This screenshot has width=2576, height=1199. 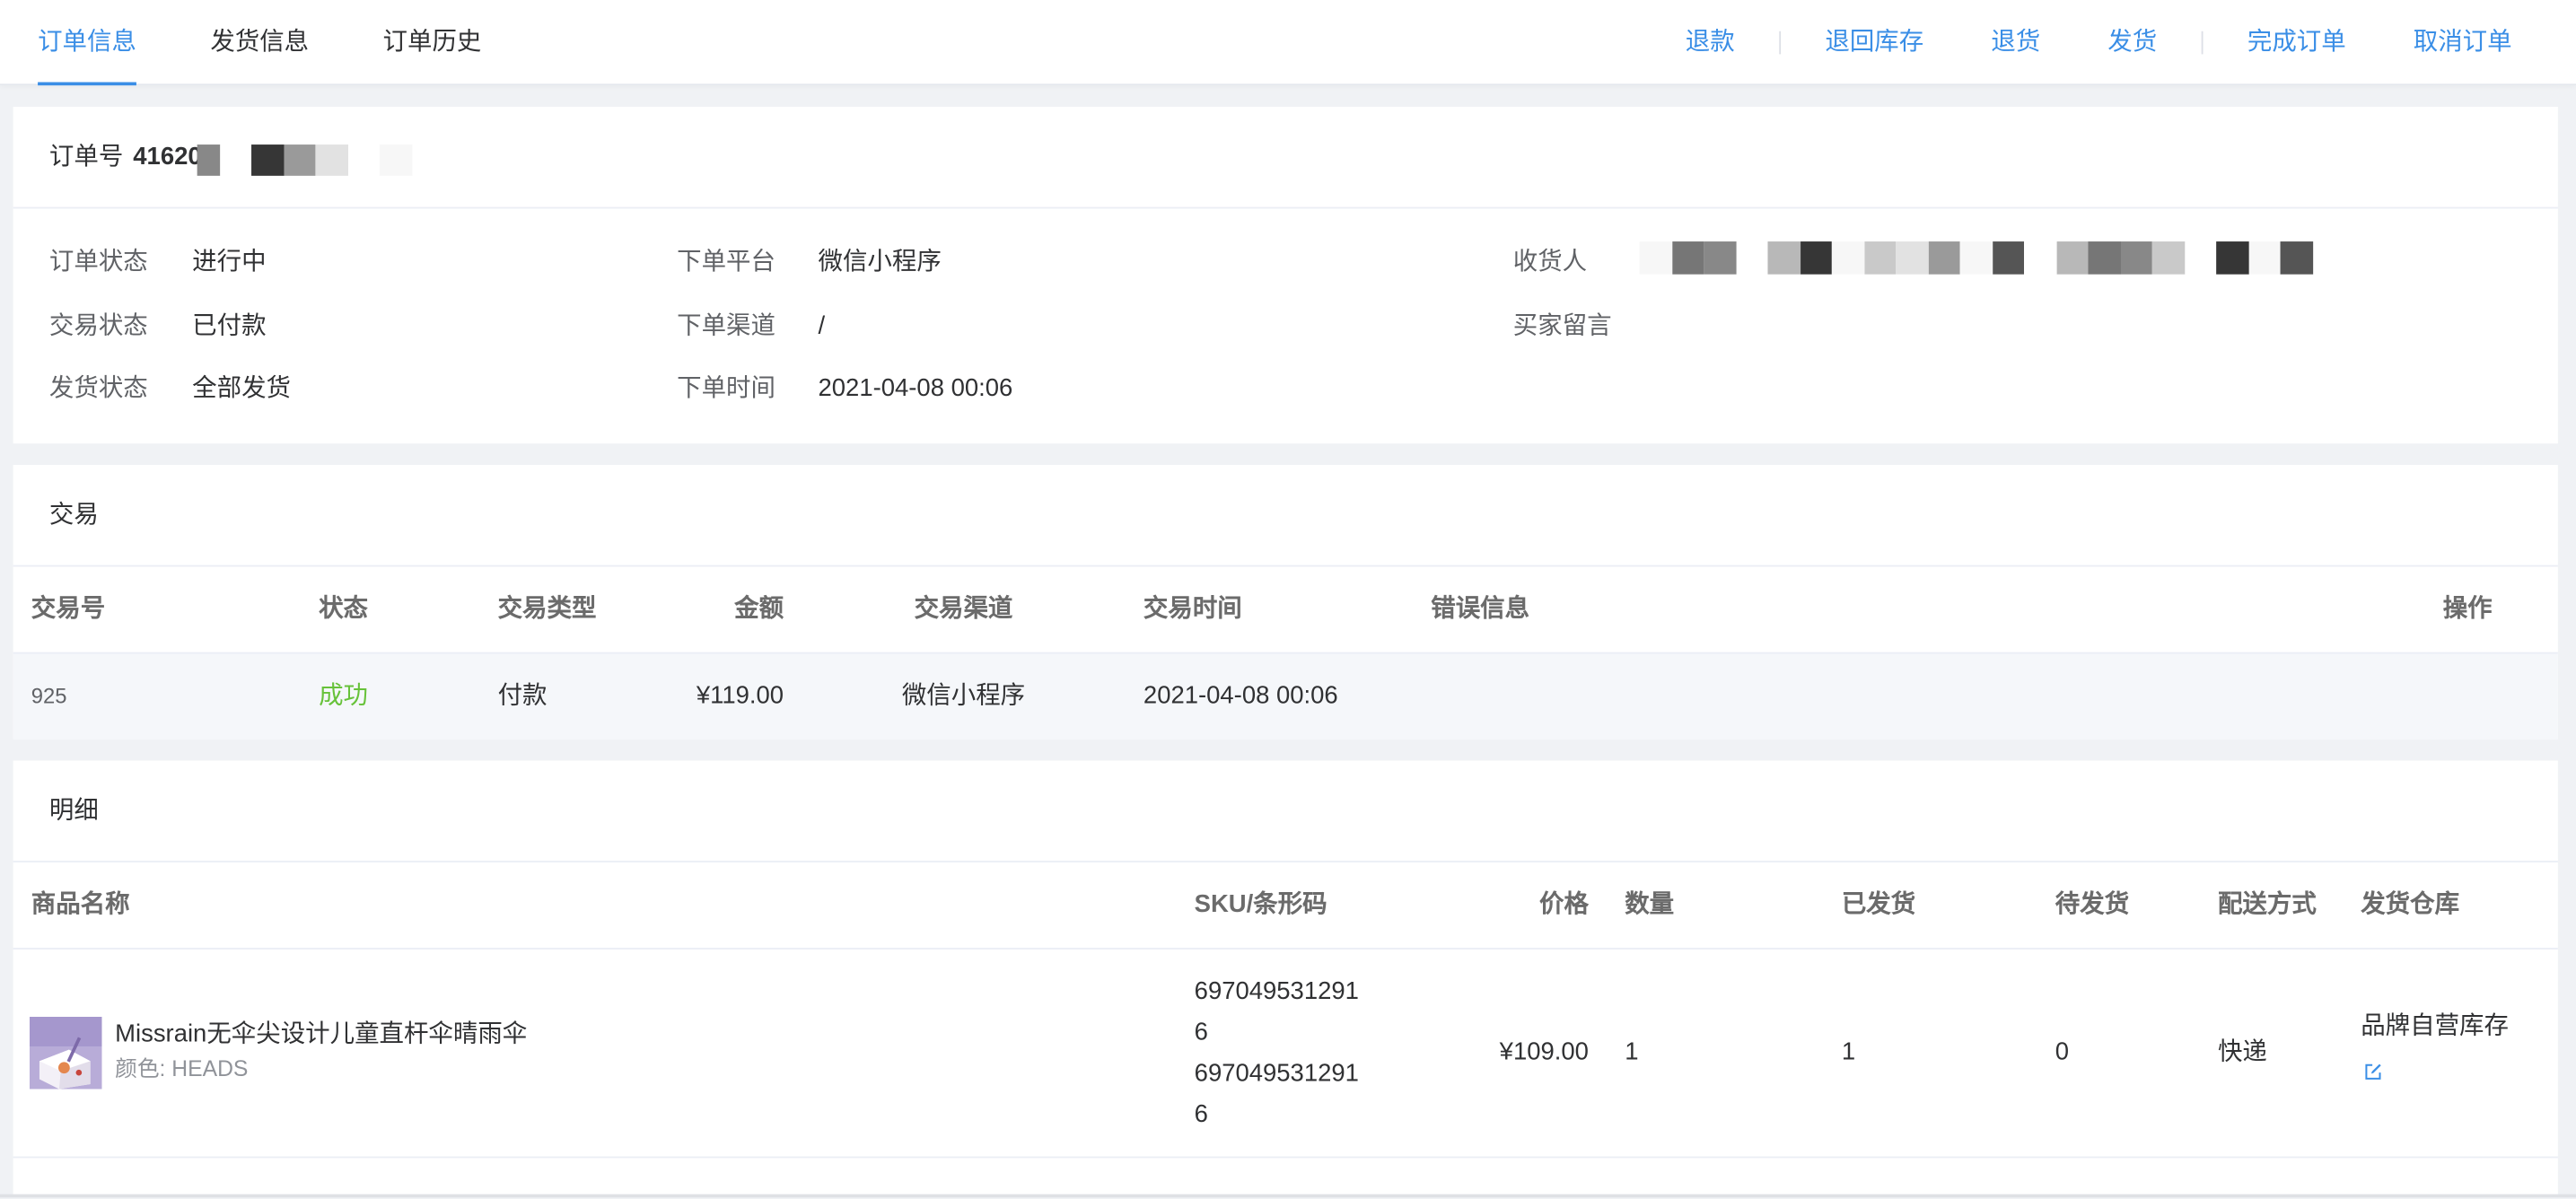 What do you see at coordinates (2463, 41) in the screenshot?
I see `cancel-order-button: 取消订单` at bounding box center [2463, 41].